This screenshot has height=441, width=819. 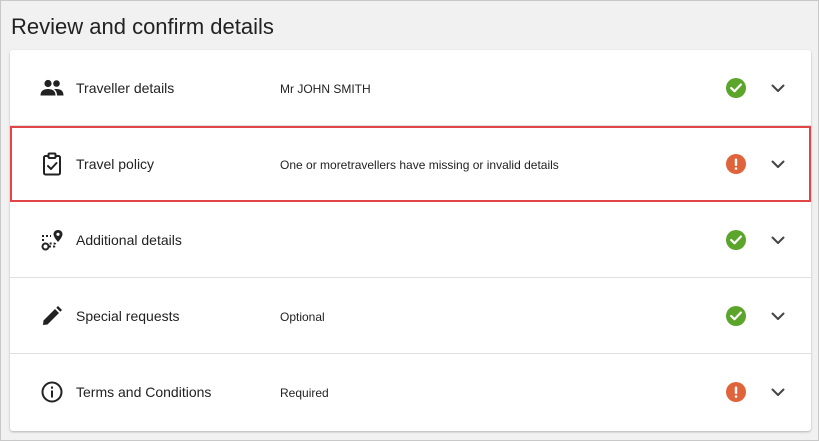 What do you see at coordinates (52, 392) in the screenshot?
I see `info-icon` at bounding box center [52, 392].